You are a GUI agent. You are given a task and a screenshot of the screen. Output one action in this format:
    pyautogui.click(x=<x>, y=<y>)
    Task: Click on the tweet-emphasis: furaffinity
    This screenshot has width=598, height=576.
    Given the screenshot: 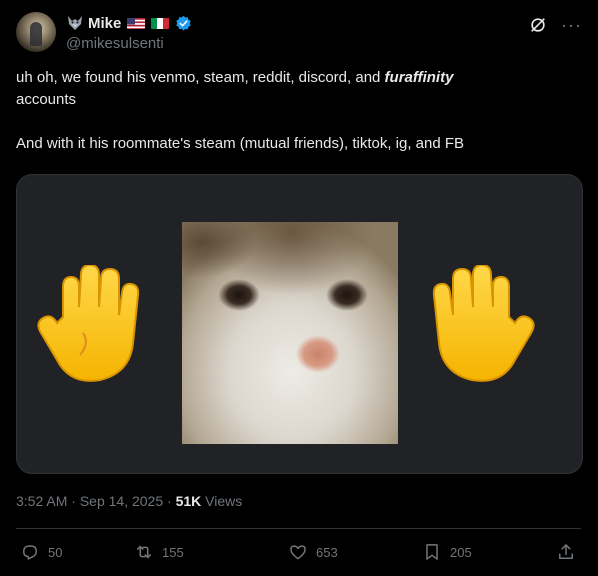 What is the action you would take?
    pyautogui.click(x=419, y=77)
    